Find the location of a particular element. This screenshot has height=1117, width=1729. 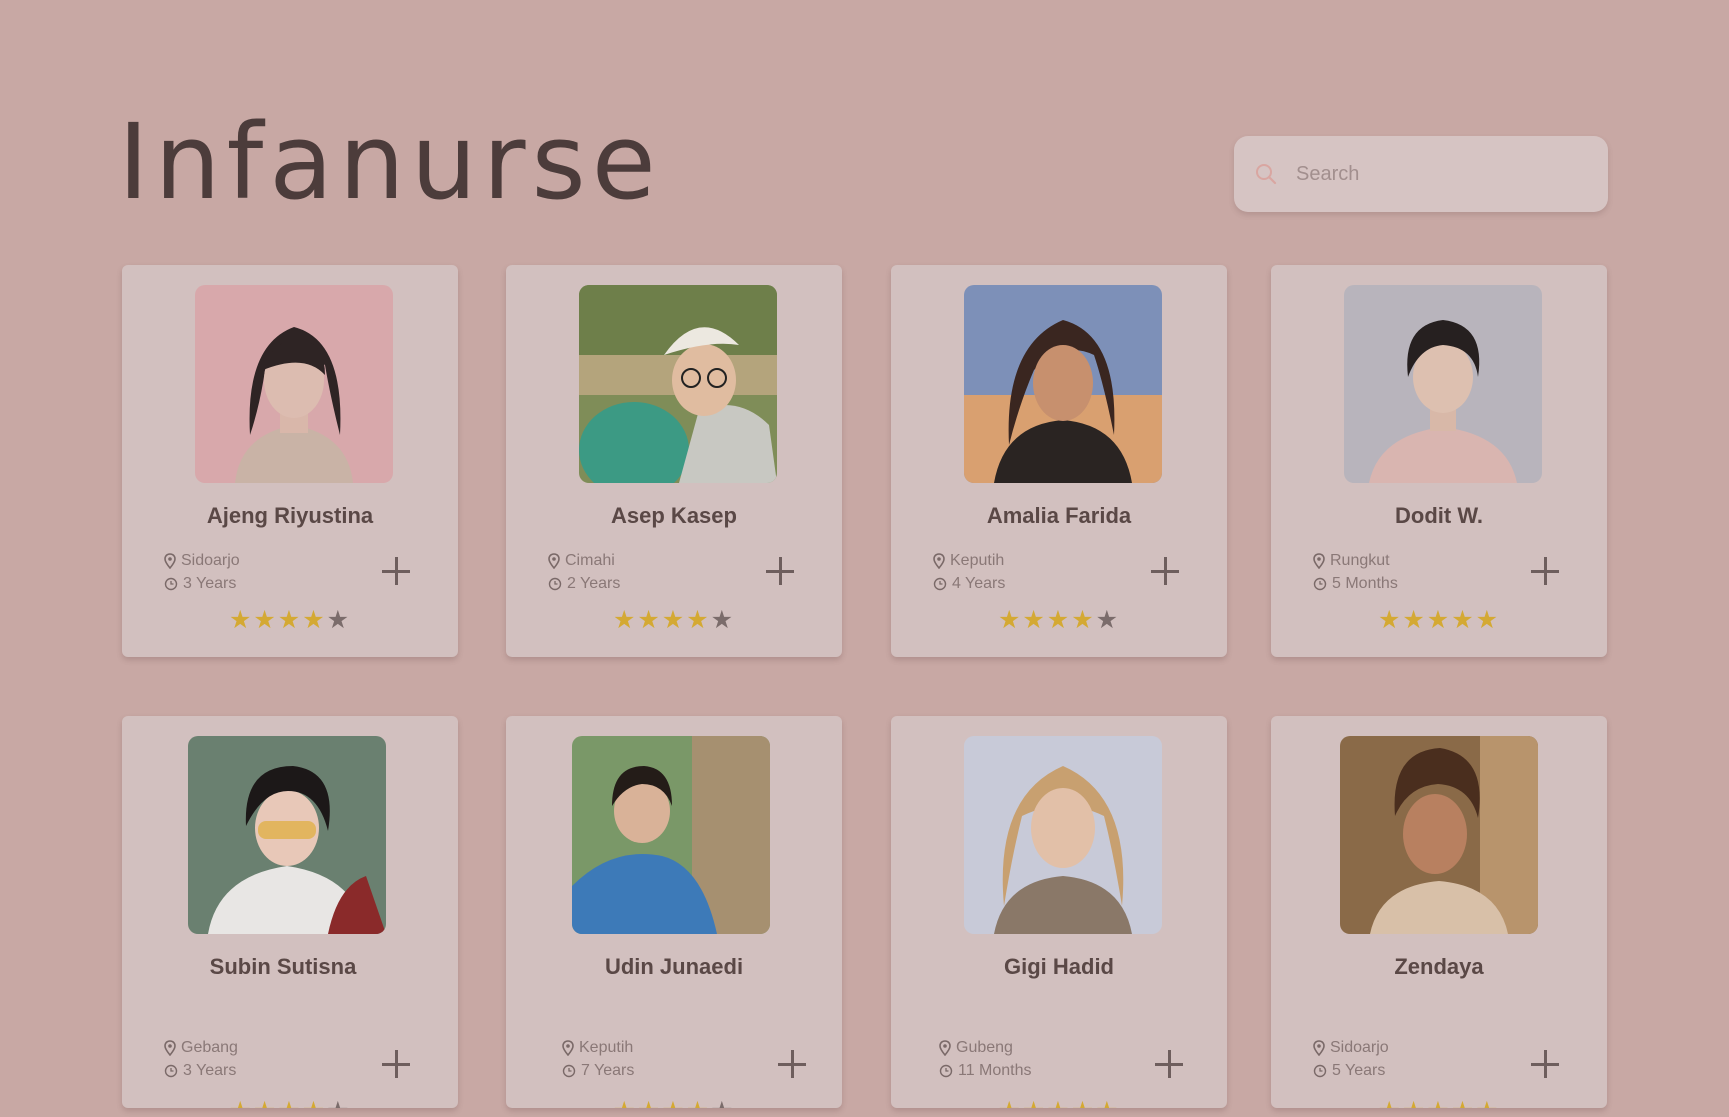

nurse-meta: Keputih 7 Years is located at coordinates (598, 1059).